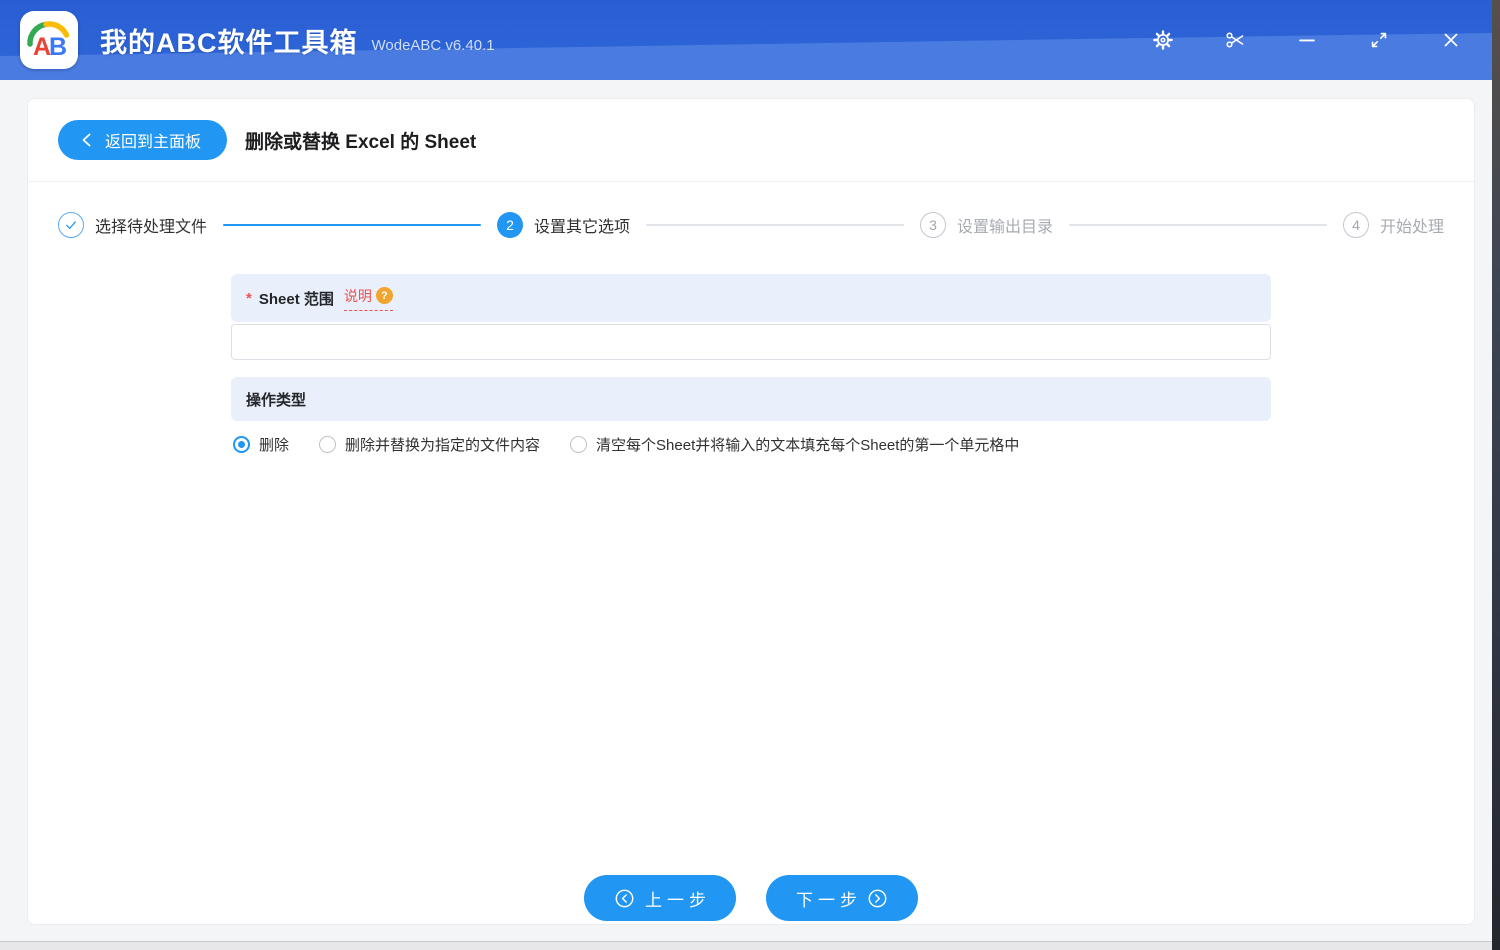  I want to click on panel-header: 返回到主面板 删除或替换 Excel 的 Sheet, so click(751, 140).